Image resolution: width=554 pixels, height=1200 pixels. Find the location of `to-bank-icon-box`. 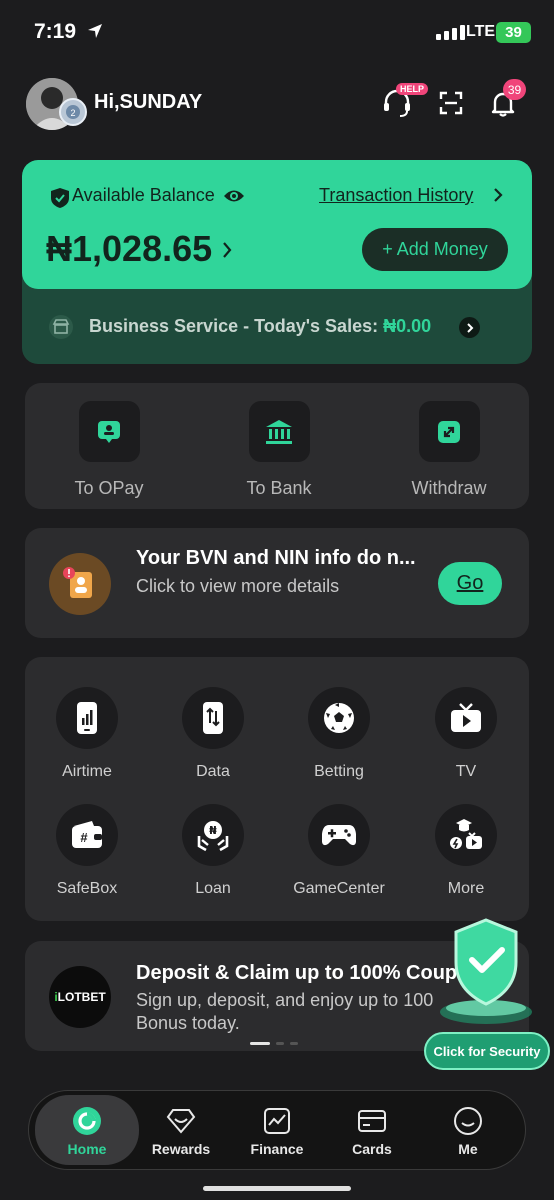

to-bank-icon-box is located at coordinates (279, 431).